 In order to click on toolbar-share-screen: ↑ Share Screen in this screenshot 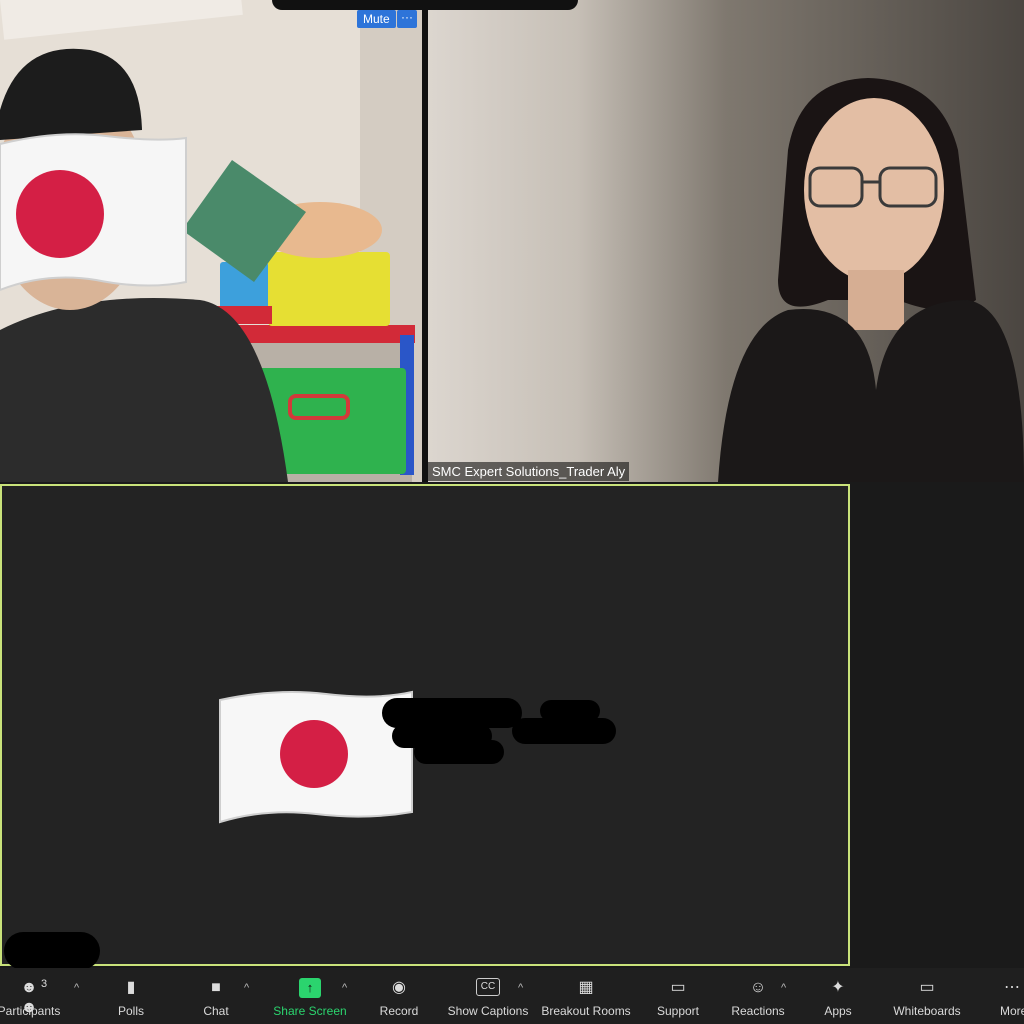, I will do `click(310, 996)`.